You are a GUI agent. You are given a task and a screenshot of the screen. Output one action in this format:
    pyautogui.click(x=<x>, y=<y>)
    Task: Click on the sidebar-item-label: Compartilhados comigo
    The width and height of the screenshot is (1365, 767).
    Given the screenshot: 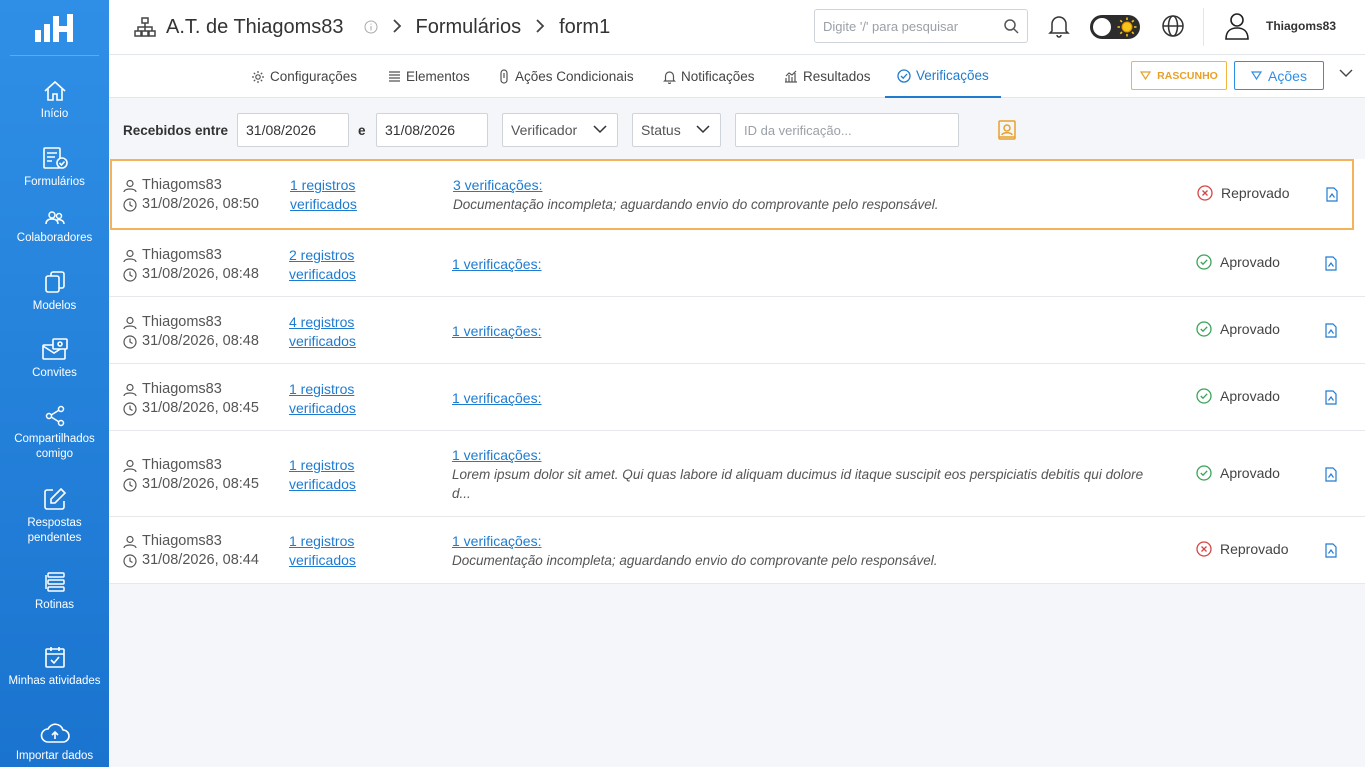 What is the action you would take?
    pyautogui.click(x=54, y=446)
    